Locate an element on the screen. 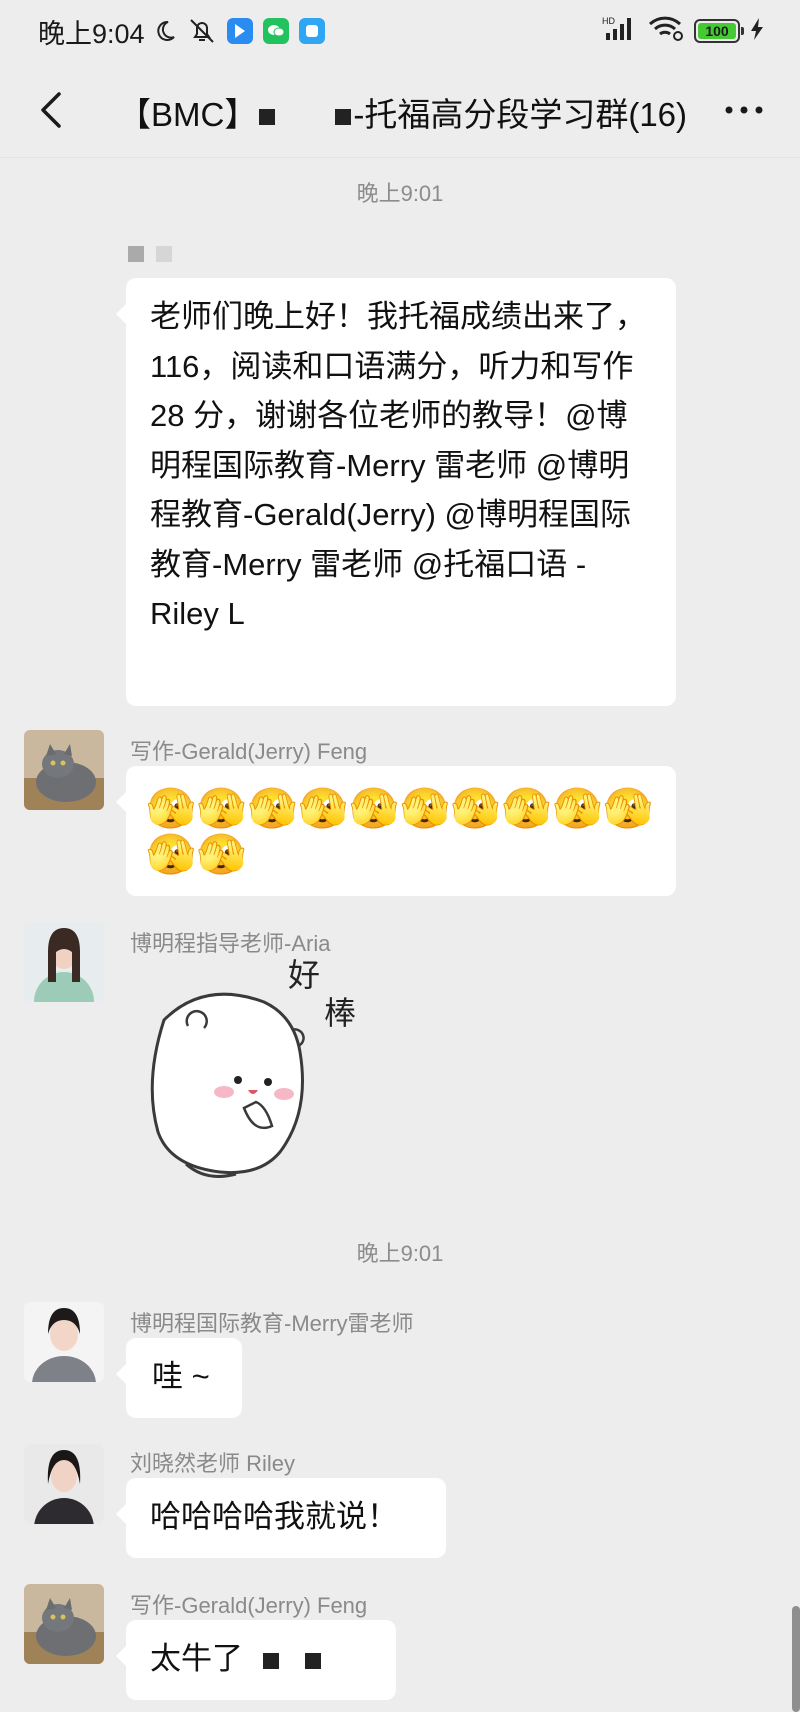 The height and width of the screenshot is (1712, 800). message-bubble: 哈哈哈哈我就说！ is located at coordinates (281, 1518).